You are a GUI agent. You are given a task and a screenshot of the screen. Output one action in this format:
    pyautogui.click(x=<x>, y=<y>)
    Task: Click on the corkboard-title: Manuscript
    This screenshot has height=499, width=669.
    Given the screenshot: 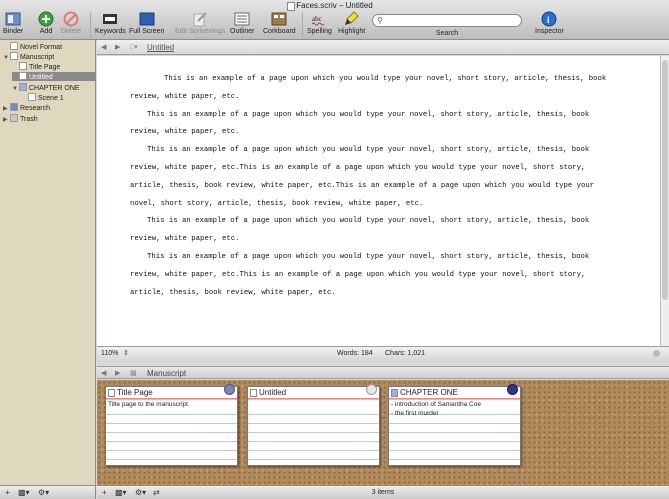 What is the action you would take?
    pyautogui.click(x=167, y=373)
    